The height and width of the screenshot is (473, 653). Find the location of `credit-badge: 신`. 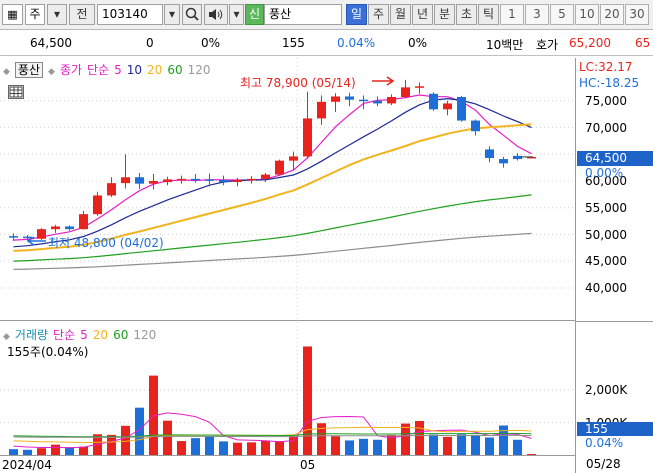

credit-badge: 신 is located at coordinates (254, 14).